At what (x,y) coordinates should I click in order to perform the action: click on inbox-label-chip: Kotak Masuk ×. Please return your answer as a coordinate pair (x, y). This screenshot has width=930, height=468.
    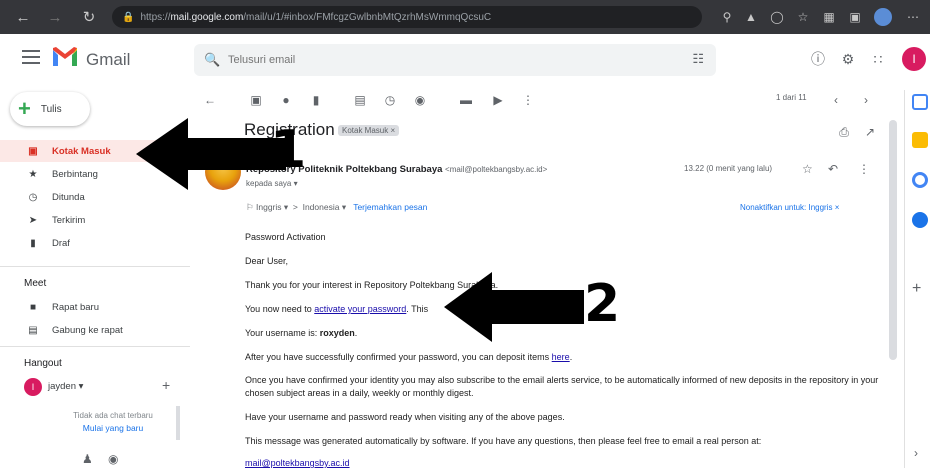
    Looking at the image, I should click on (369, 130).